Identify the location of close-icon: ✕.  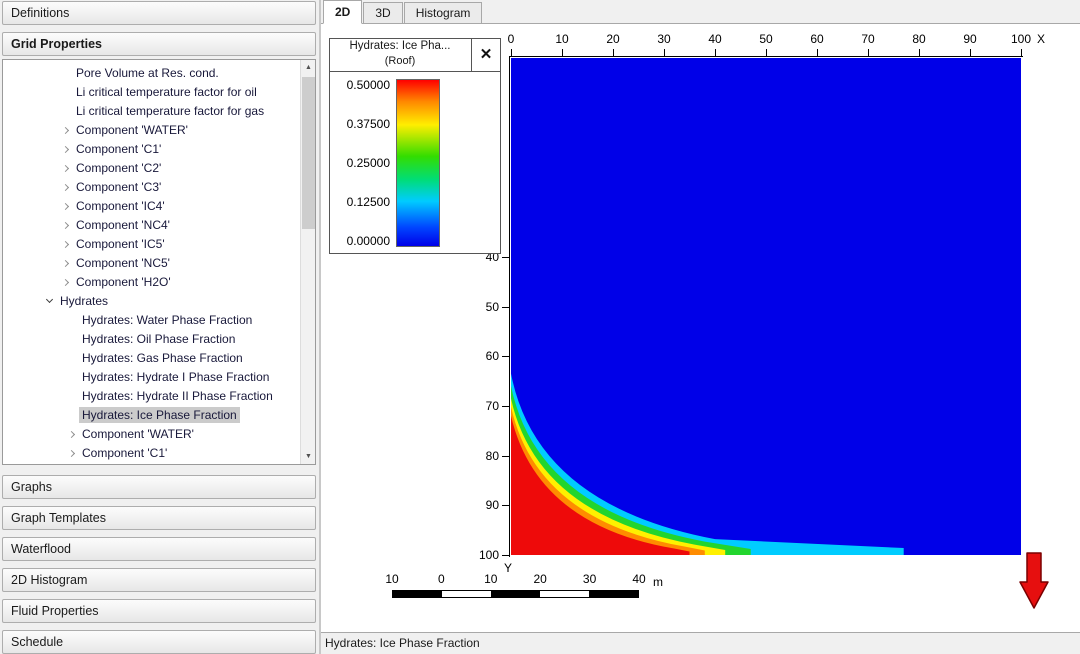
(485, 55).